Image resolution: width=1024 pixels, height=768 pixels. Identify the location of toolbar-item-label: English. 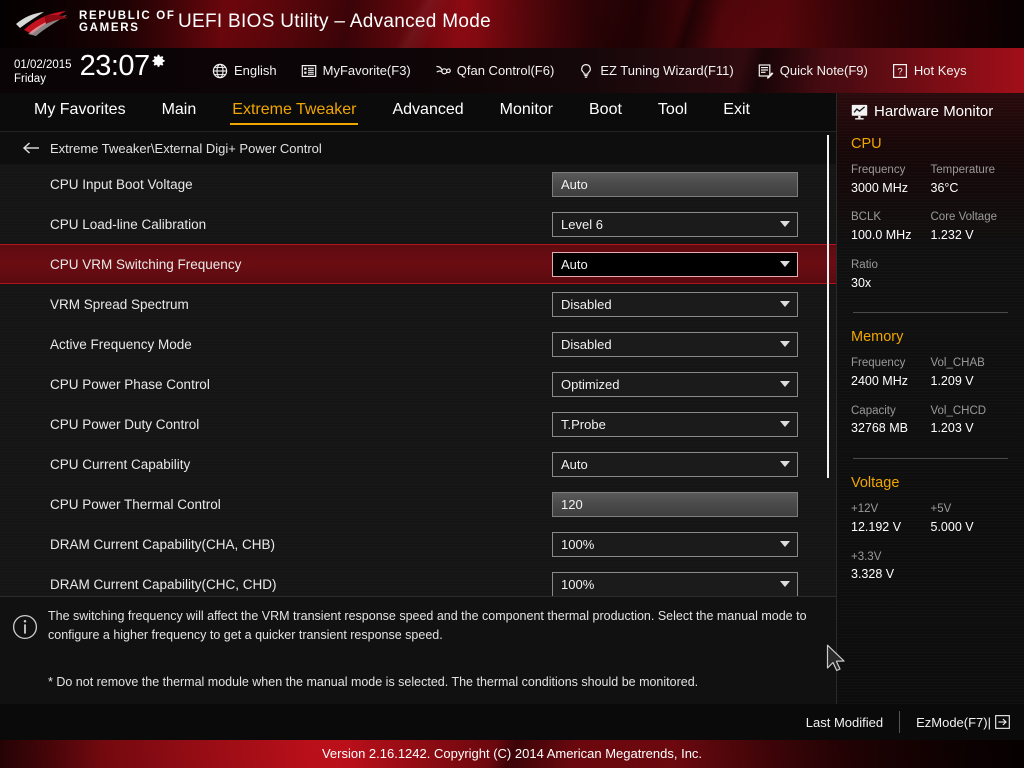
(255, 70).